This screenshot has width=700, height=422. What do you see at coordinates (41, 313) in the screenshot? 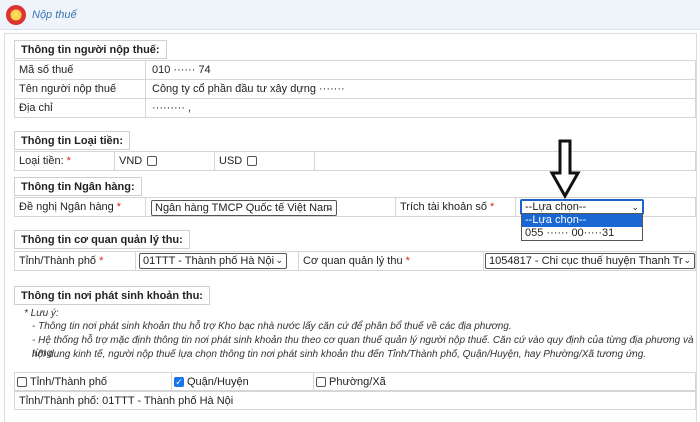
I see `note-label: * Lưu ý:` at bounding box center [41, 313].